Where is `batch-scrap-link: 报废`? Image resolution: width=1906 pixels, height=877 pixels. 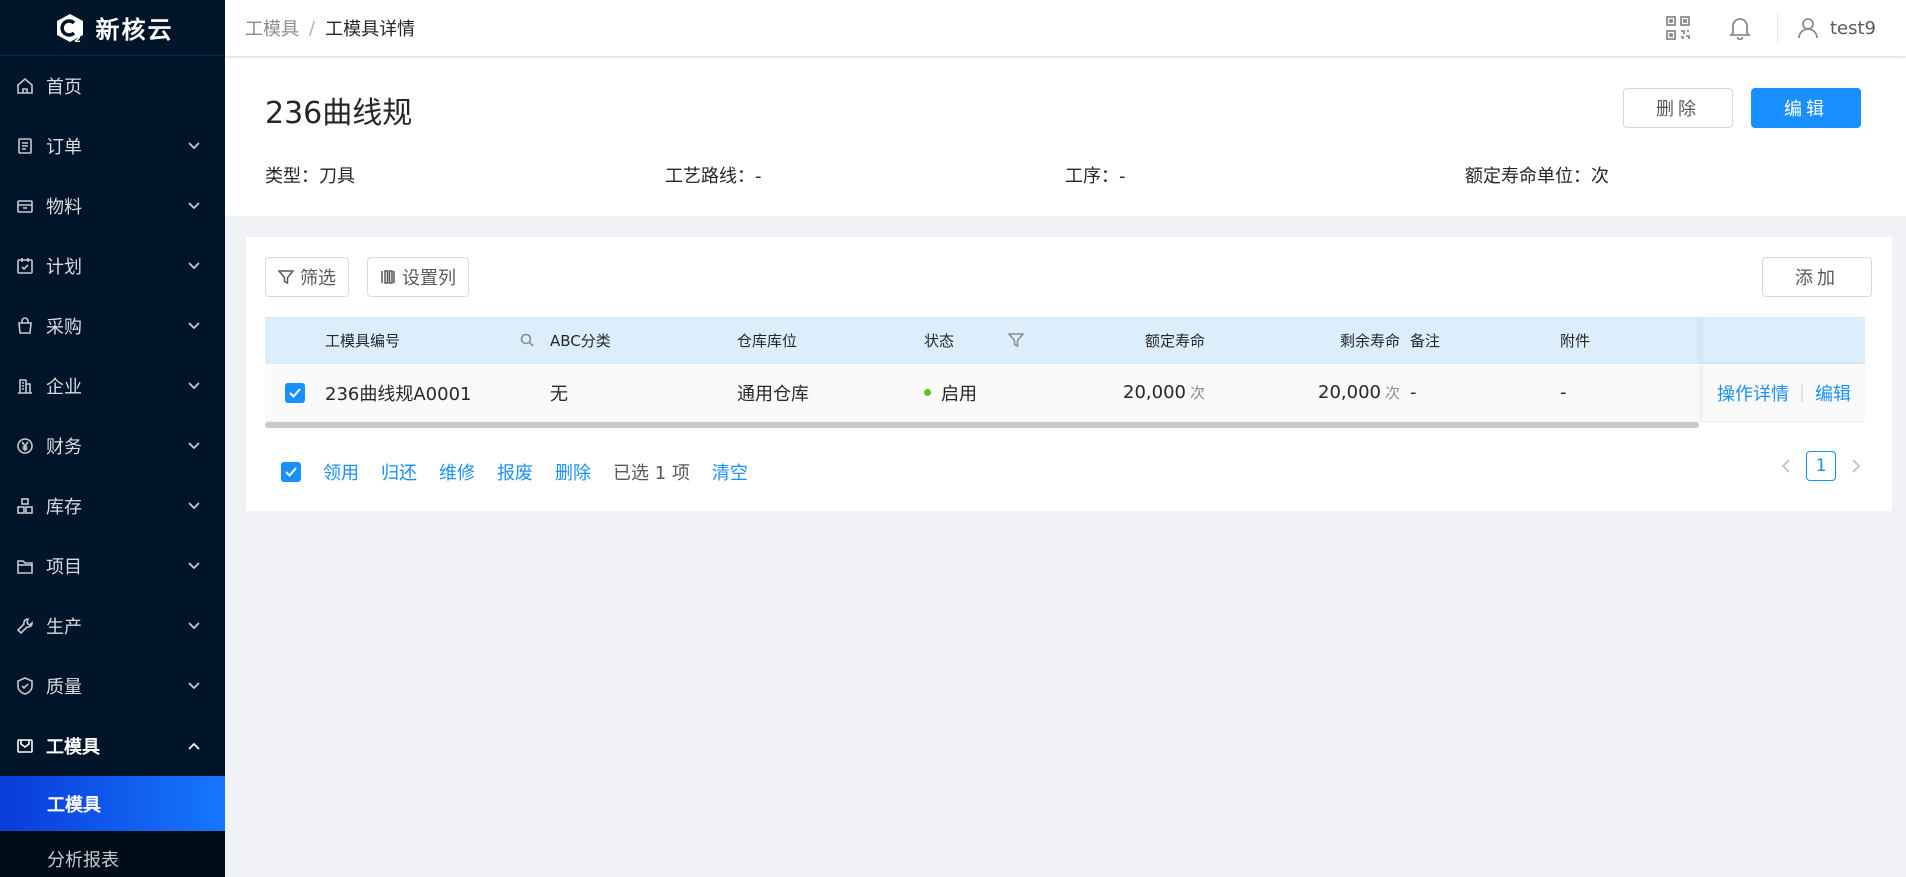 batch-scrap-link: 报废 is located at coordinates (515, 472).